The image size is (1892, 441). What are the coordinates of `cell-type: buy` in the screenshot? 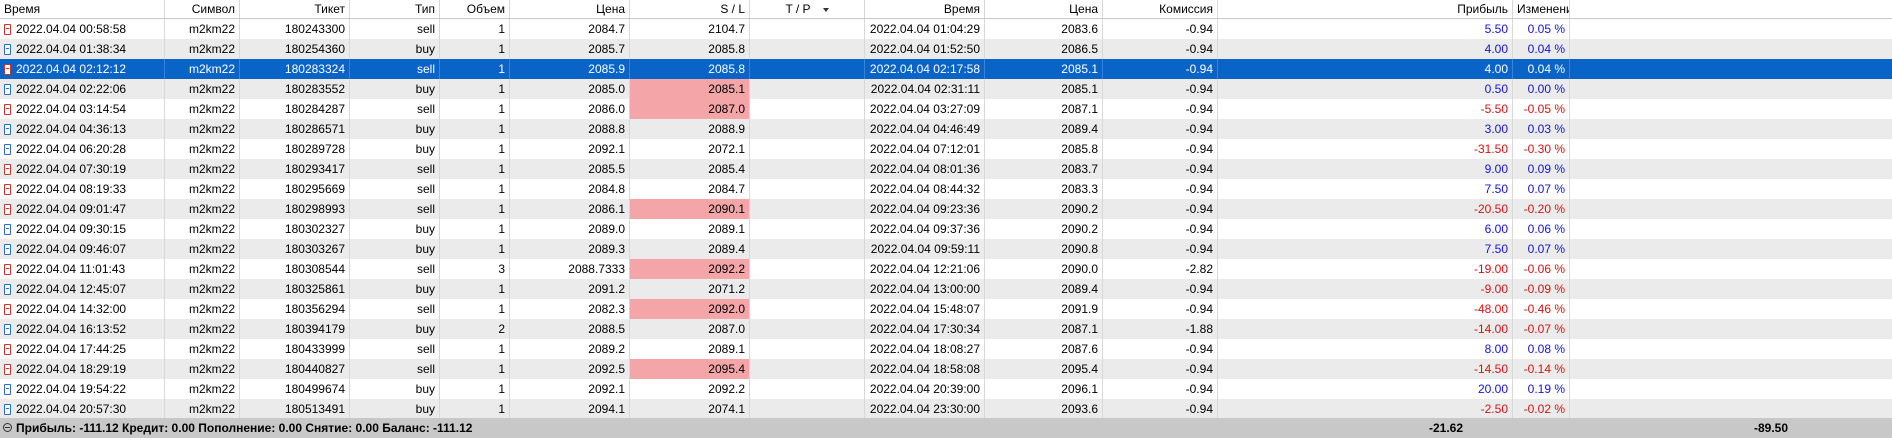 It's located at (395, 89).